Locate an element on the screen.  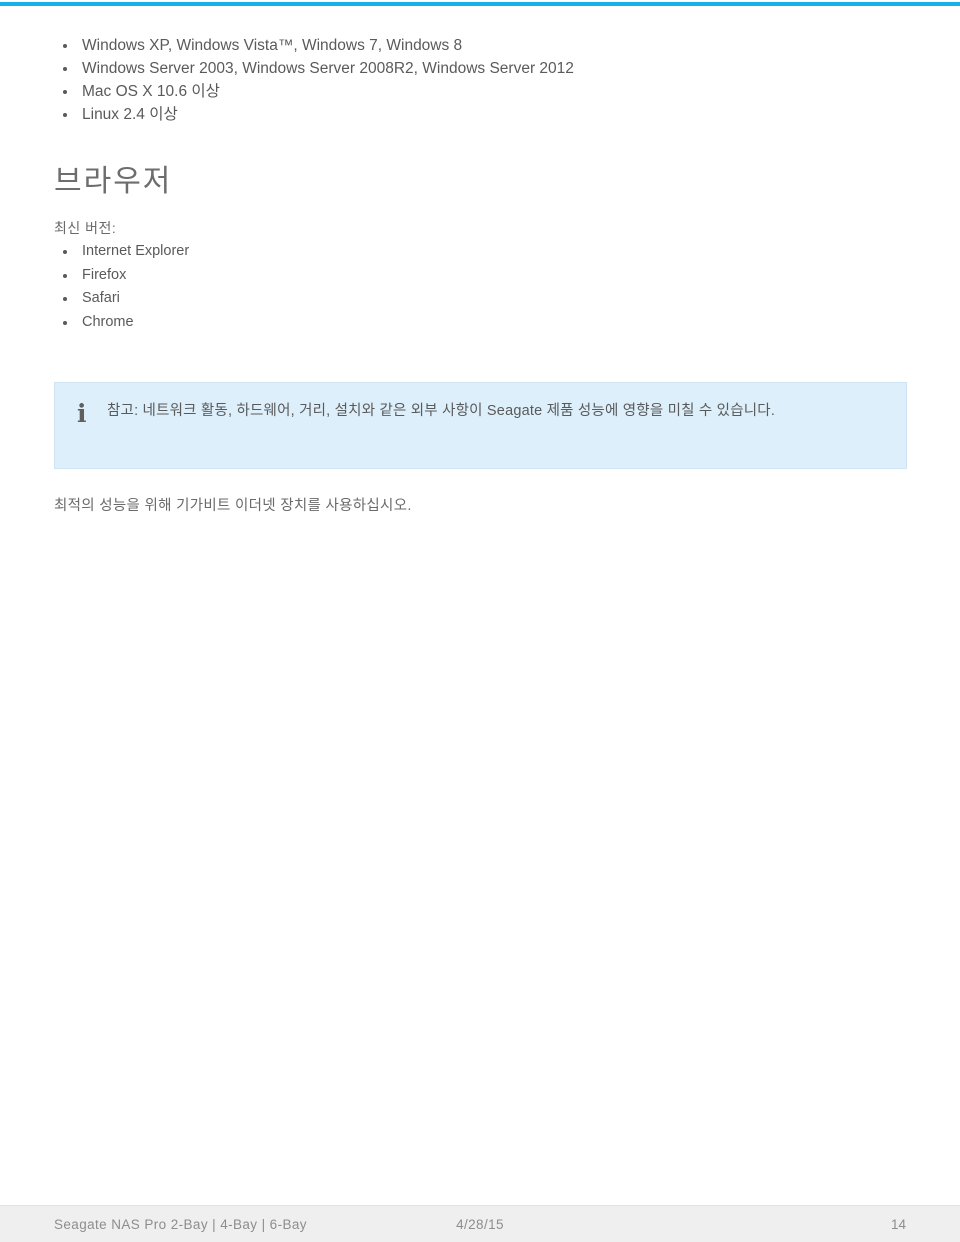
list-item: Safari is located at coordinates (480, 299).